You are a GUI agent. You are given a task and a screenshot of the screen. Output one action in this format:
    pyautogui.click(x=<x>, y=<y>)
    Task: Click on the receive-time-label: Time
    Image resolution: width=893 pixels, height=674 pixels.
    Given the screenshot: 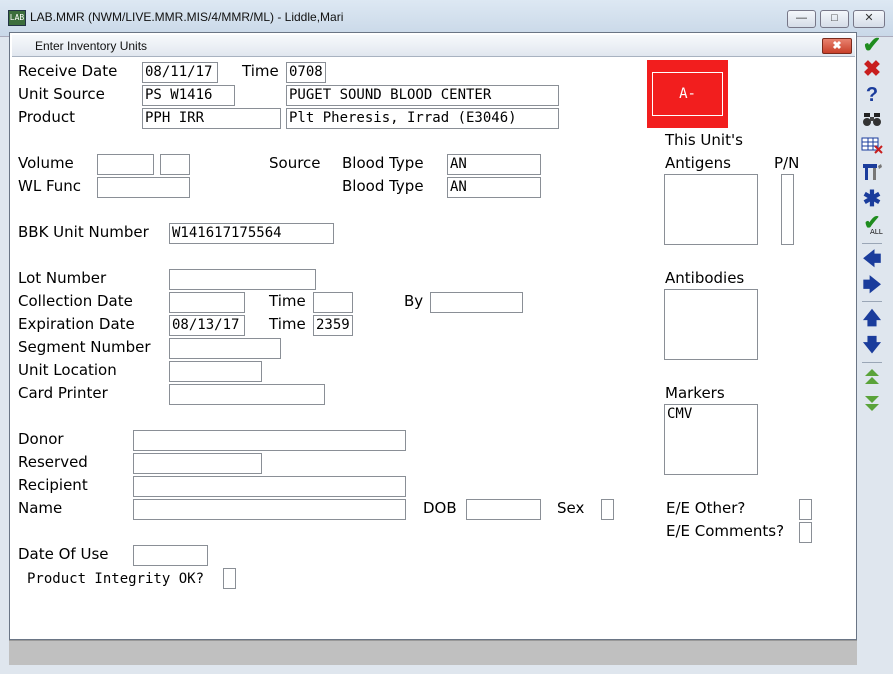 What is the action you would take?
    pyautogui.click(x=260, y=71)
    